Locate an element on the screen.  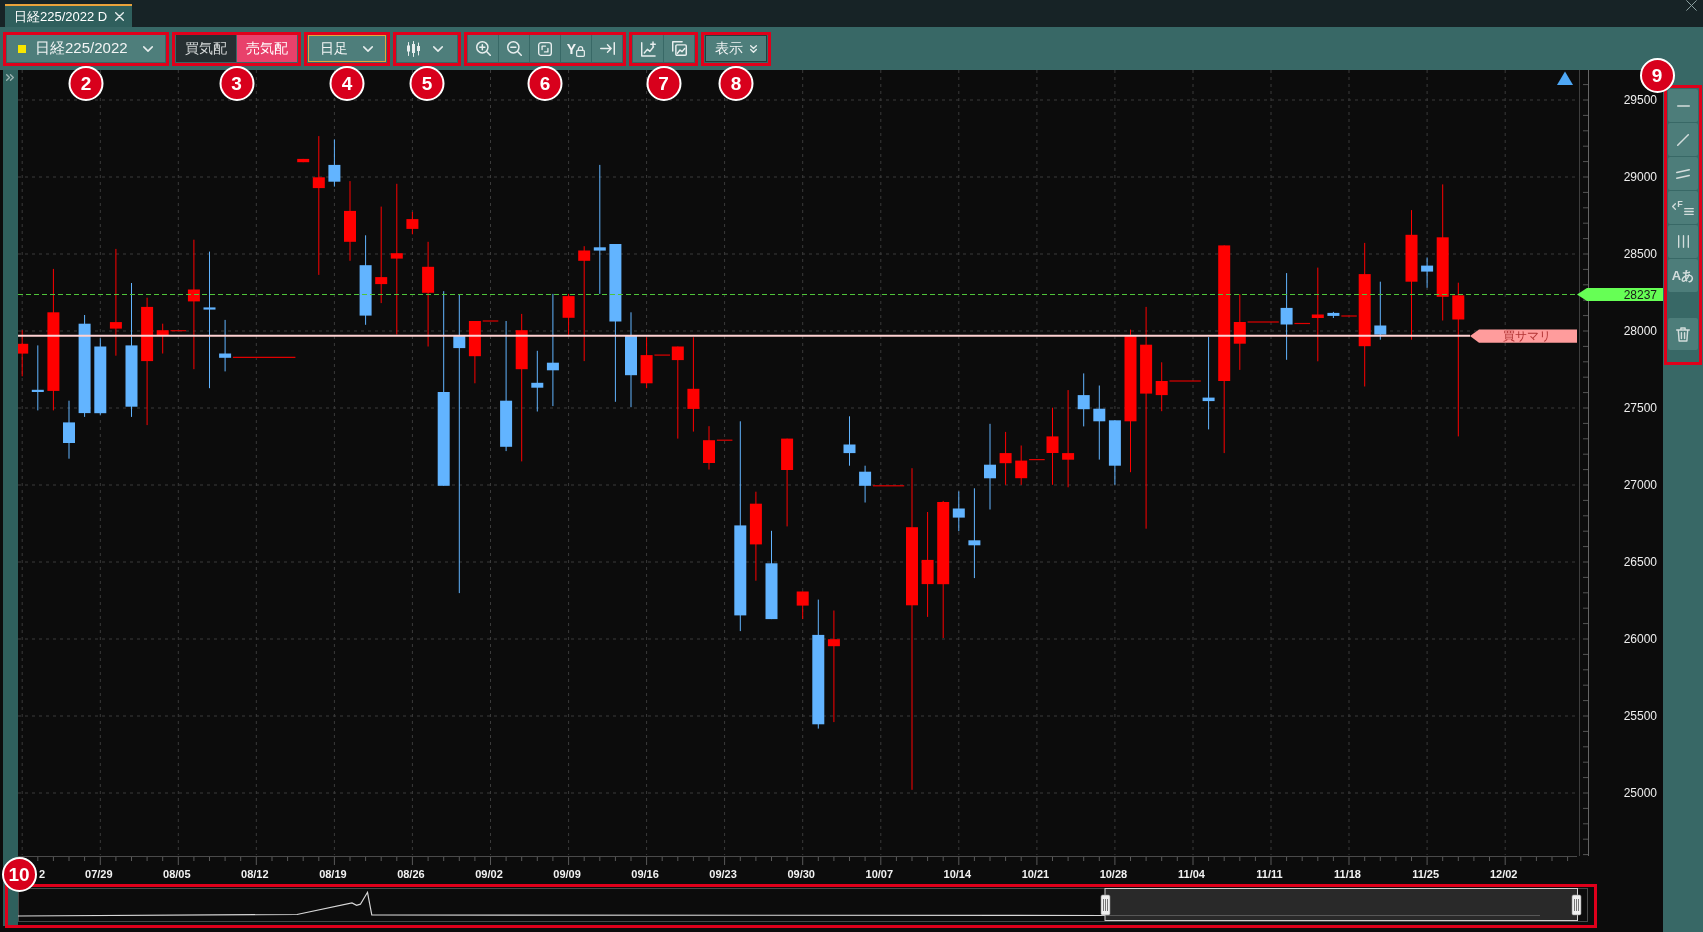
callout-marker: 5 is located at coordinates (427, 83).